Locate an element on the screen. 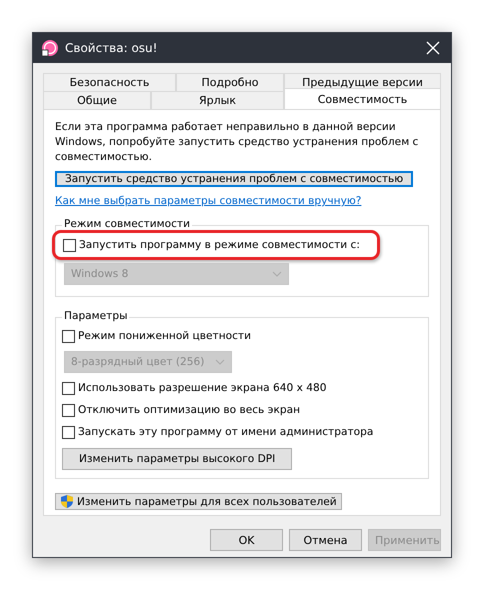 Image resolution: width=484 pixels, height=591 pixels. tab: Подробно is located at coordinates (230, 82).